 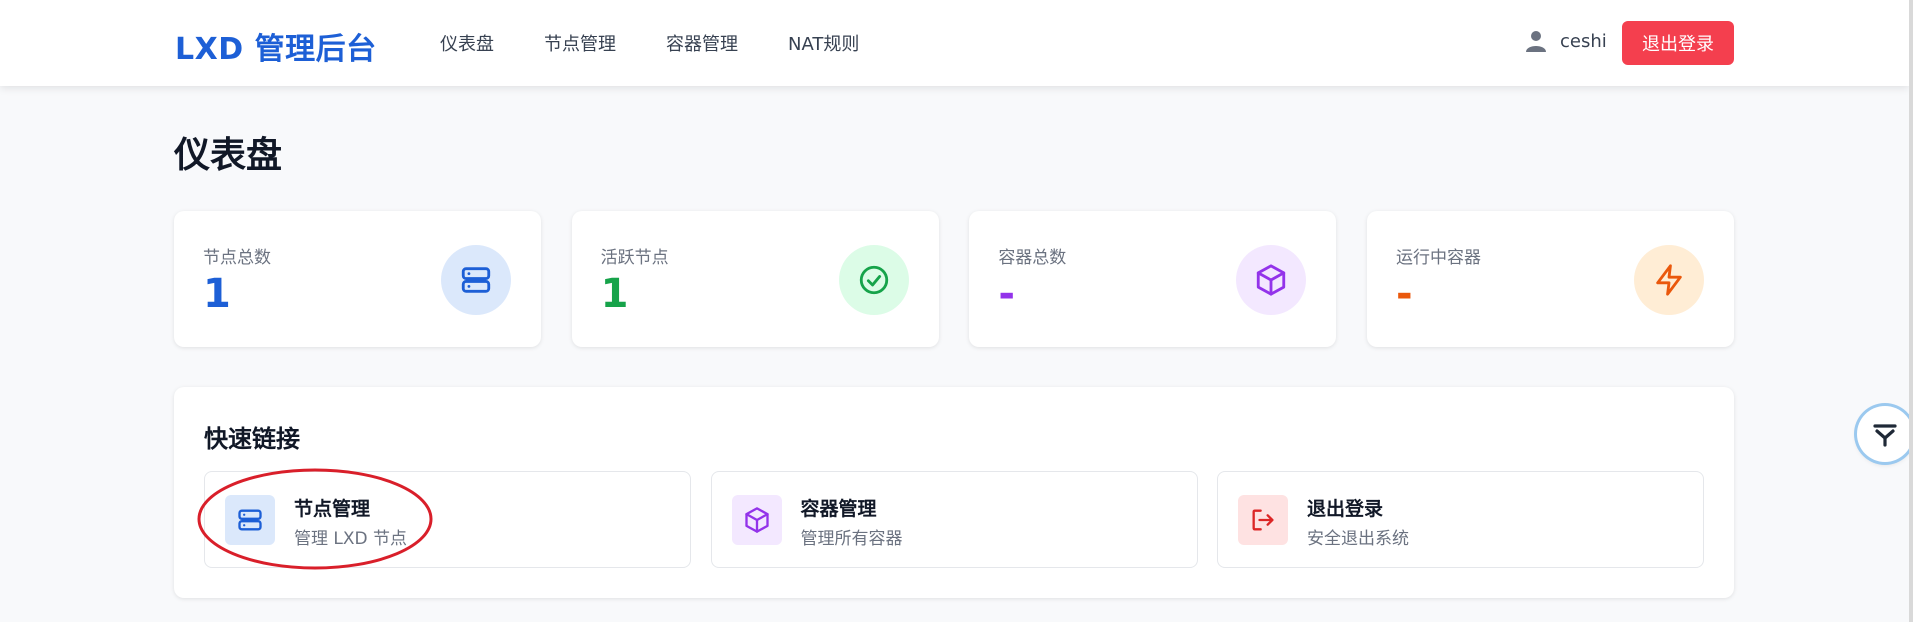 I want to click on stat-card-total-containers: 容器总数 -, so click(x=1153, y=279).